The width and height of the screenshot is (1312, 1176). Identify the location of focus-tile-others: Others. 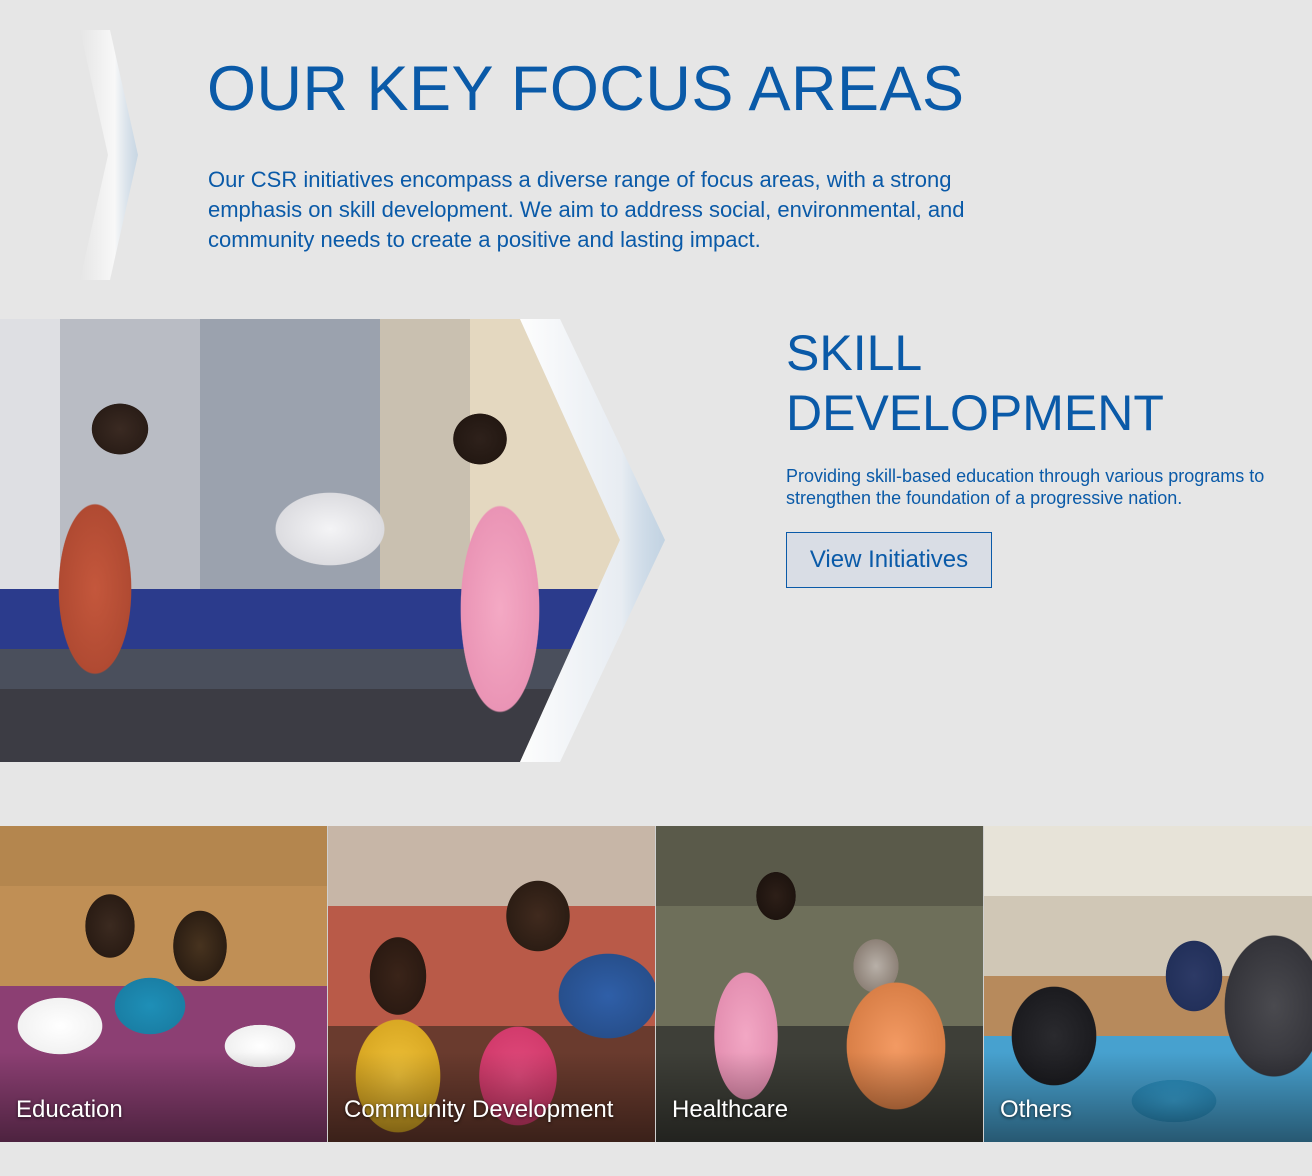
(1148, 984).